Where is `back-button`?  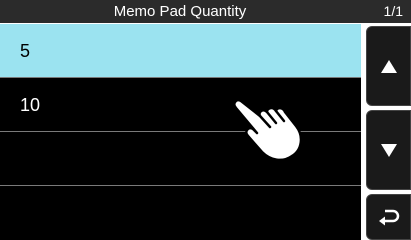 back-button is located at coordinates (388, 217).